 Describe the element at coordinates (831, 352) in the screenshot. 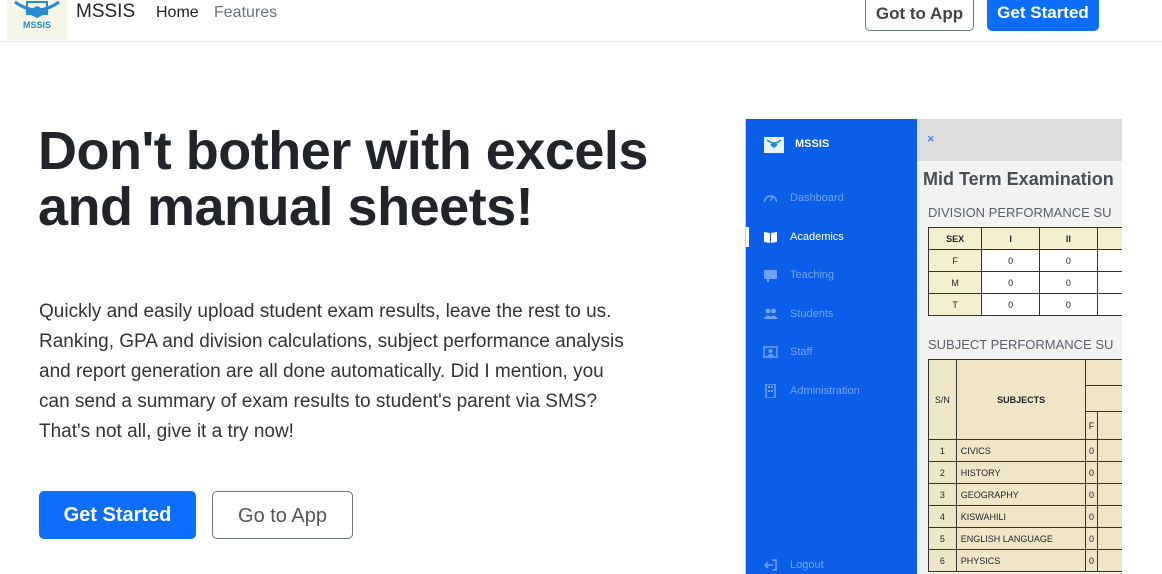

I see `preview-nav-staff: Staff` at that location.